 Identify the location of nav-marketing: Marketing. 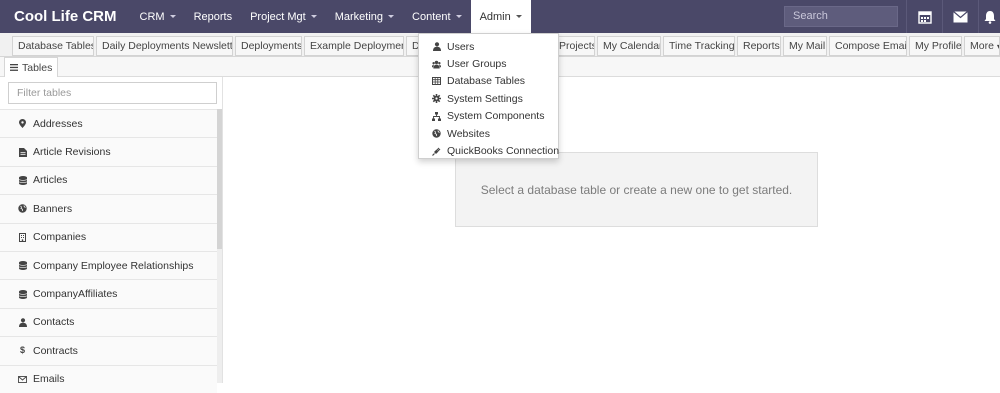
(364, 16).